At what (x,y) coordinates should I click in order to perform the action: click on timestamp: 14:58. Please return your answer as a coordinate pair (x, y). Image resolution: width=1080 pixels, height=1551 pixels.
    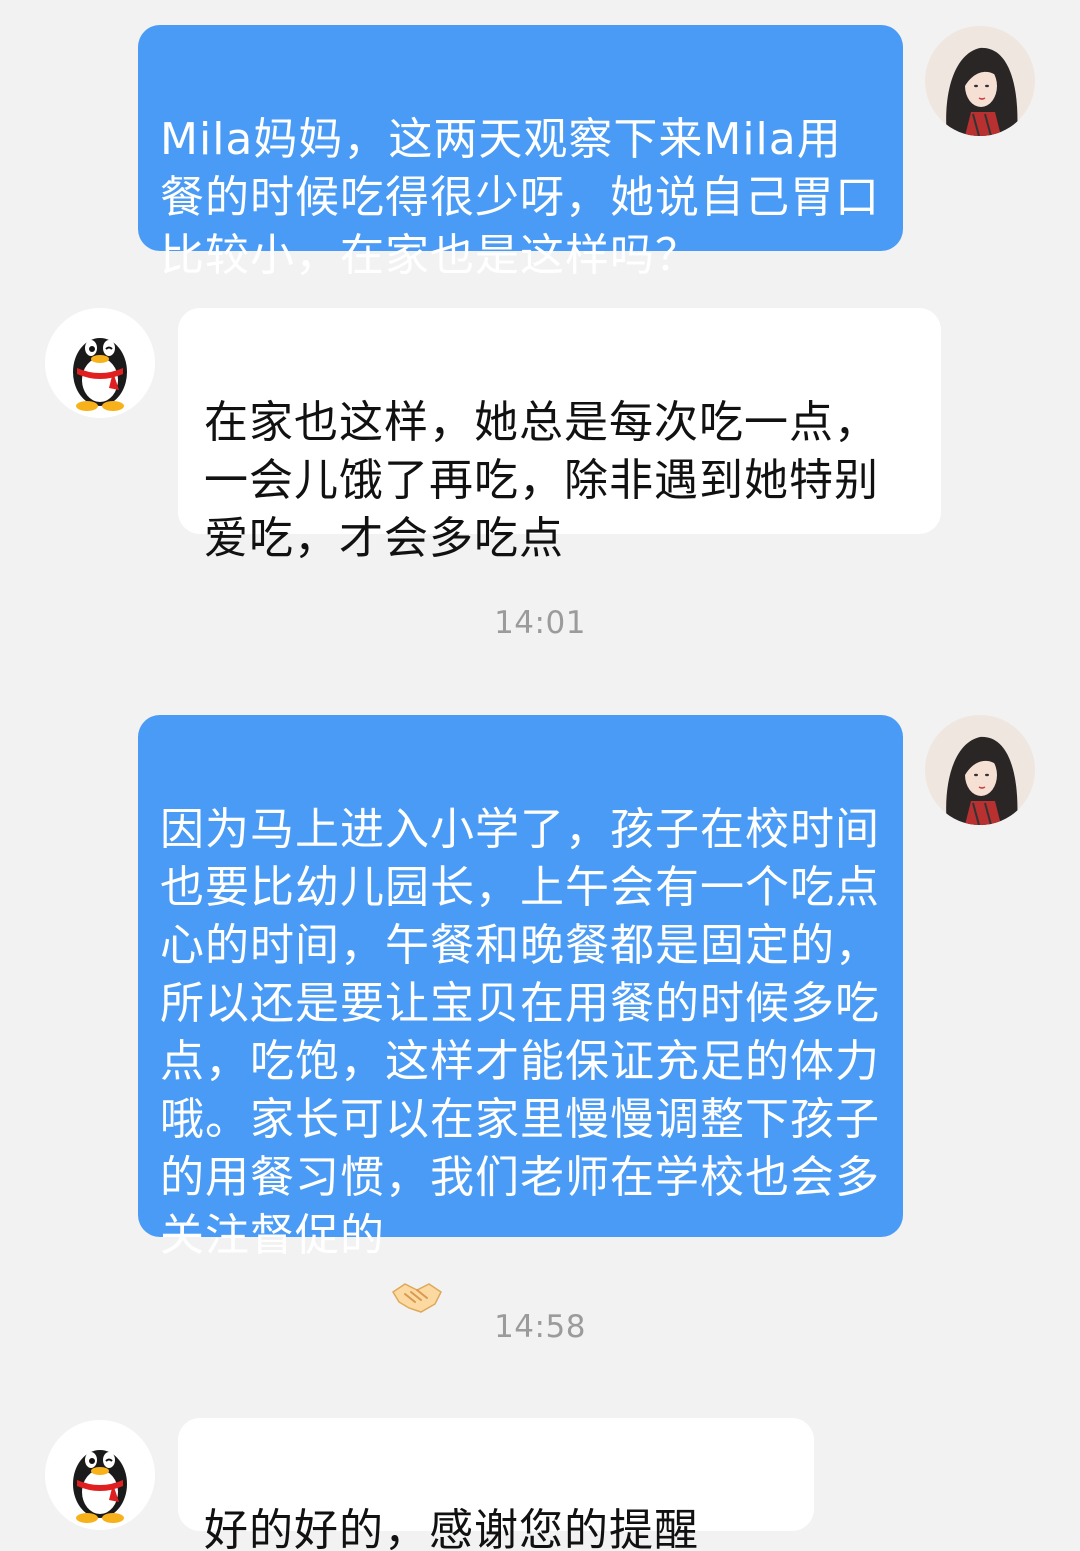
    Looking at the image, I should click on (540, 1327).